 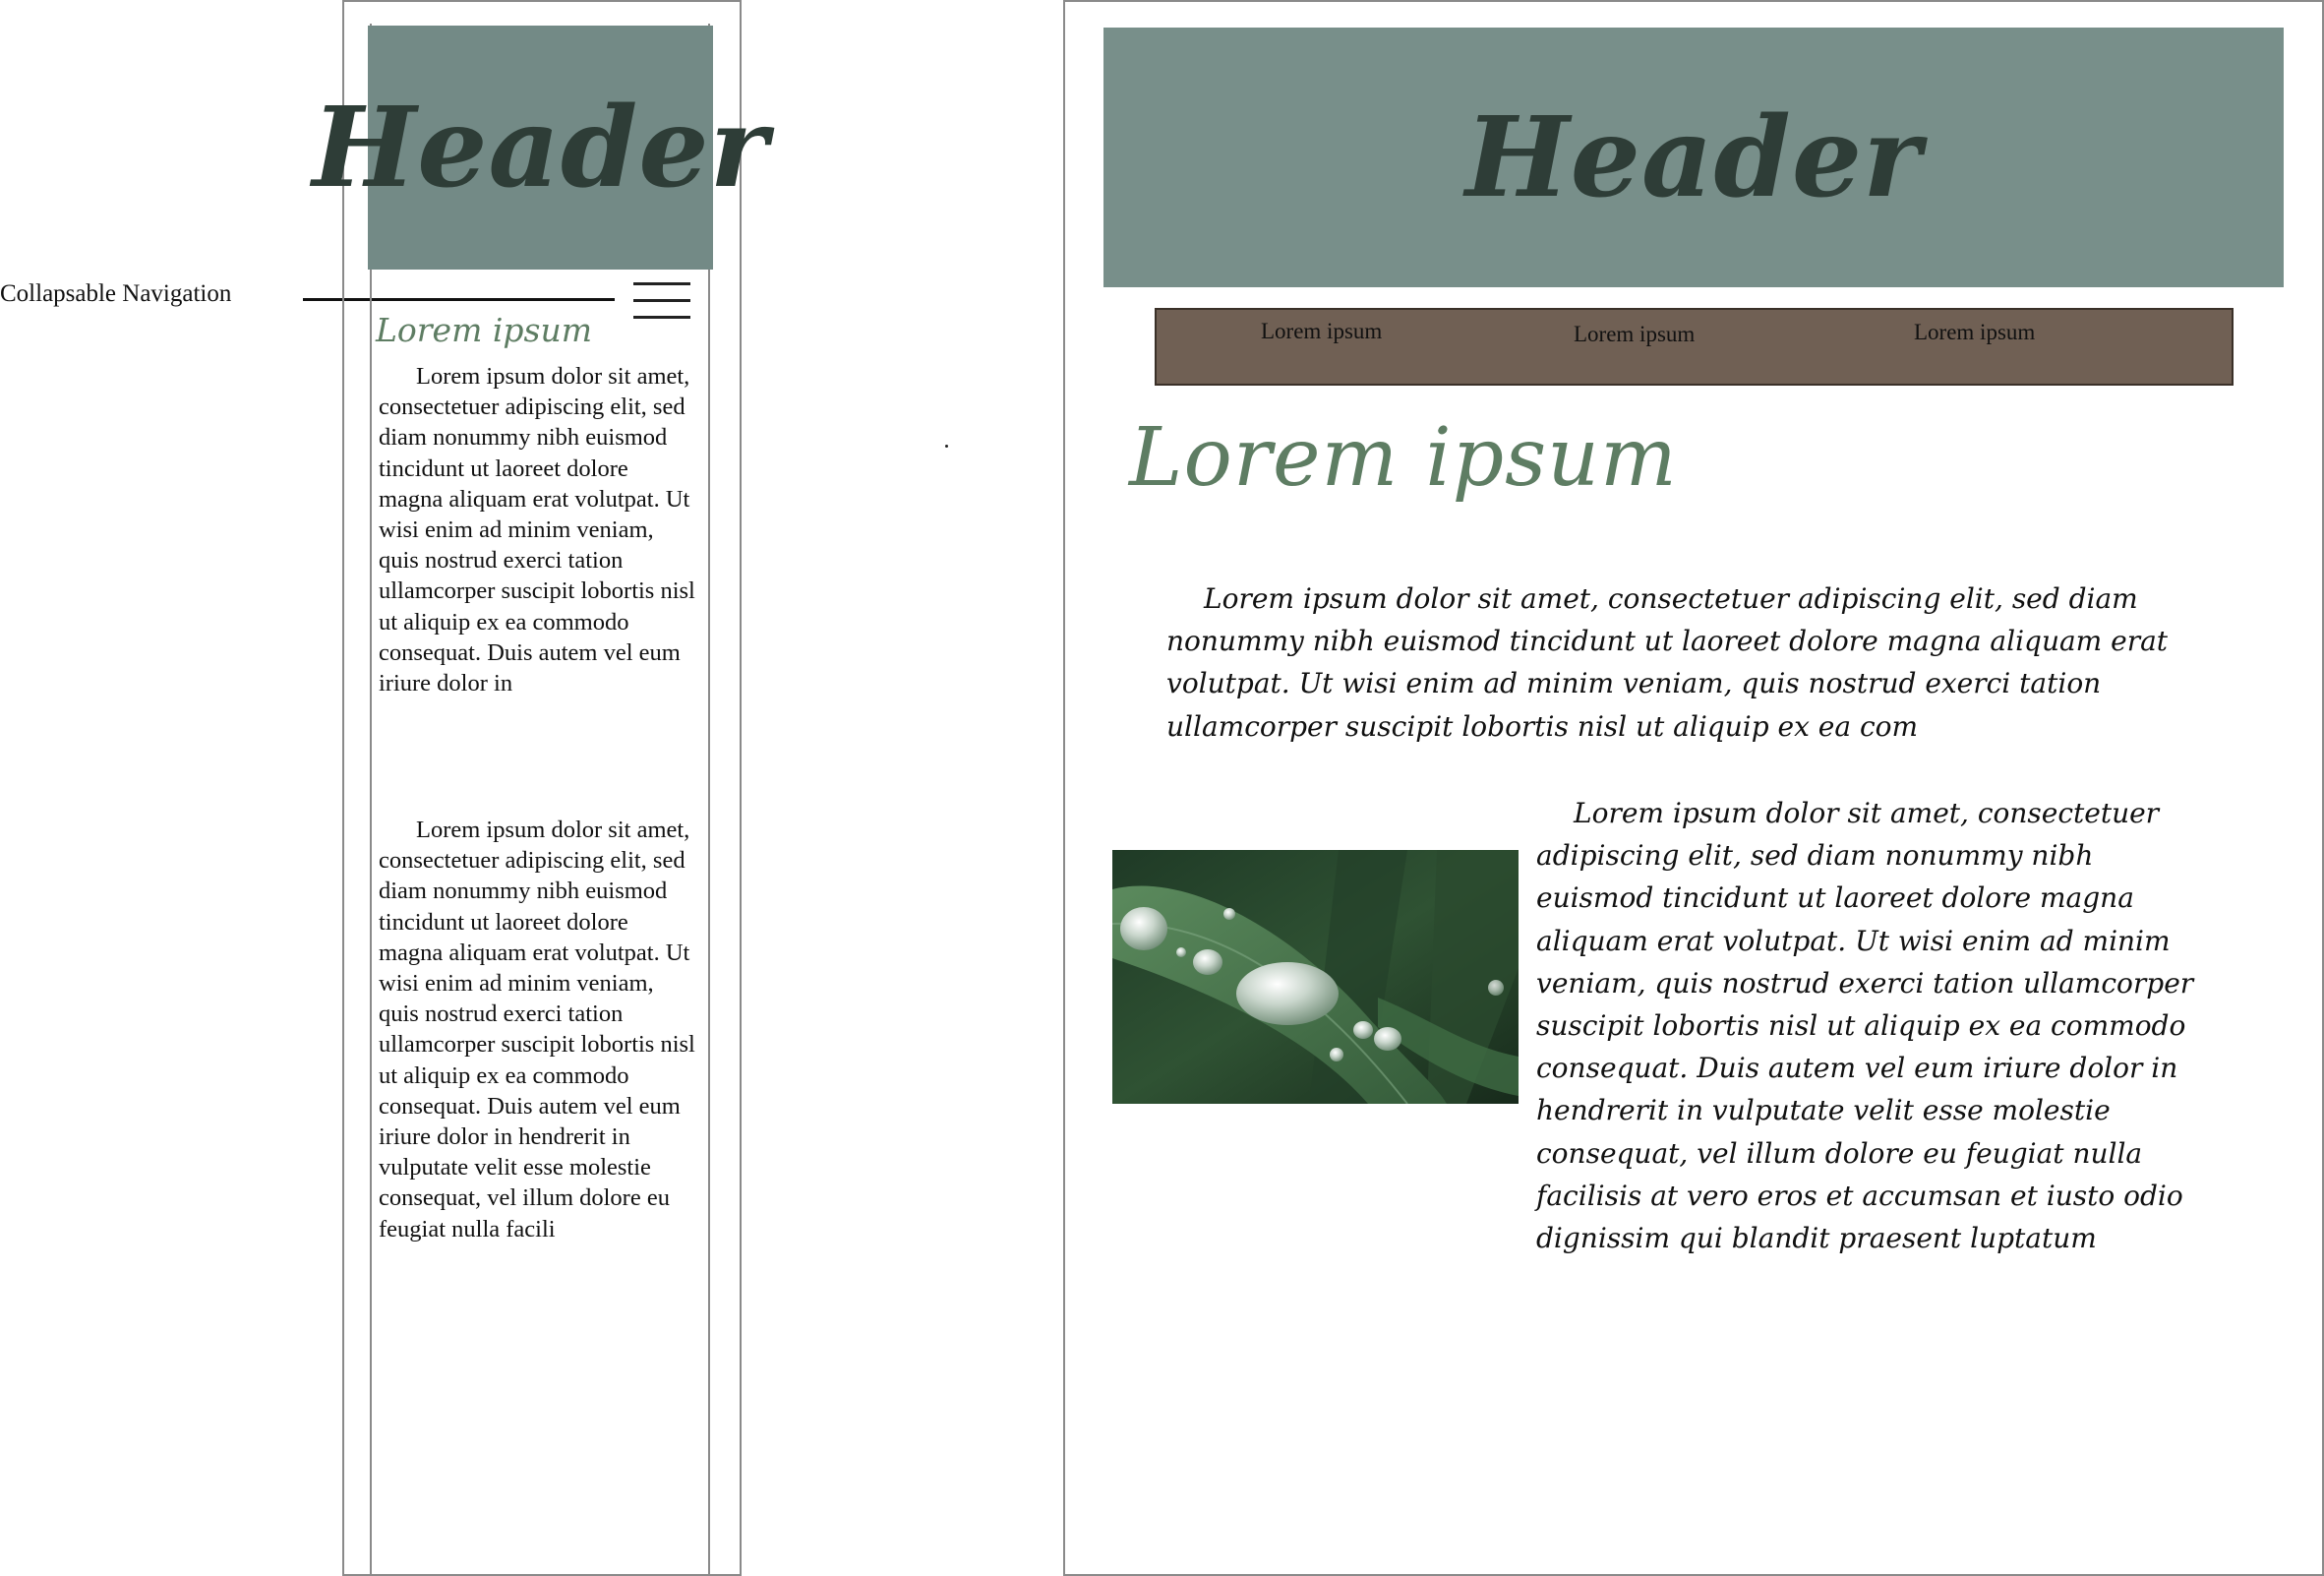 What do you see at coordinates (1315, 977) in the screenshot?
I see `leaf-water-droplets-photo` at bounding box center [1315, 977].